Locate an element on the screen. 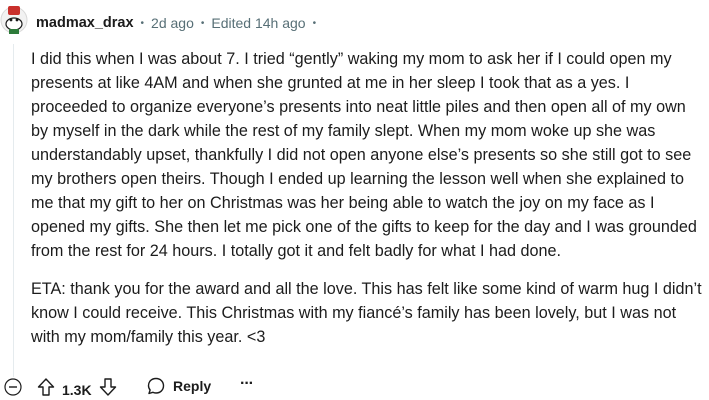 This screenshot has height=400, width=709. upvote-arrow-icon is located at coordinates (46, 387).